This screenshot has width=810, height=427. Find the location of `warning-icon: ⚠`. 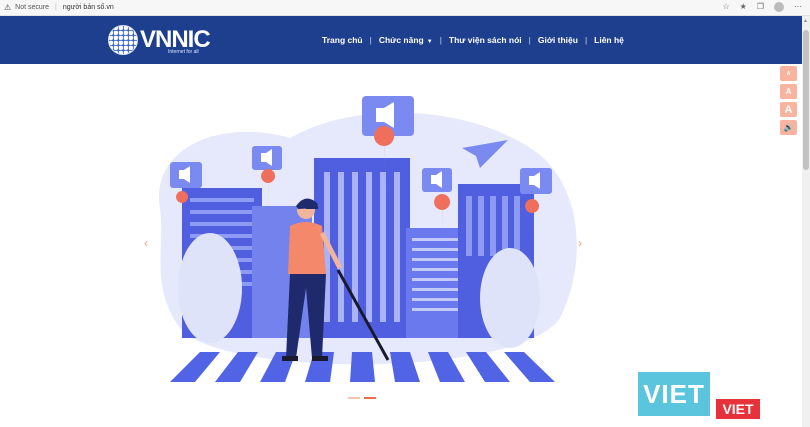

warning-icon: ⚠ is located at coordinates (8, 7).